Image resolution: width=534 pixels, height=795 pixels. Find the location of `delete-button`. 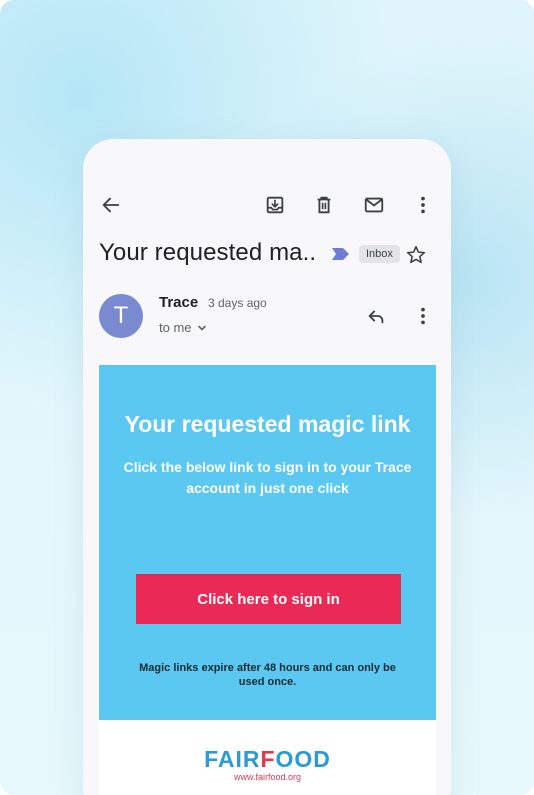

delete-button is located at coordinates (324, 205).